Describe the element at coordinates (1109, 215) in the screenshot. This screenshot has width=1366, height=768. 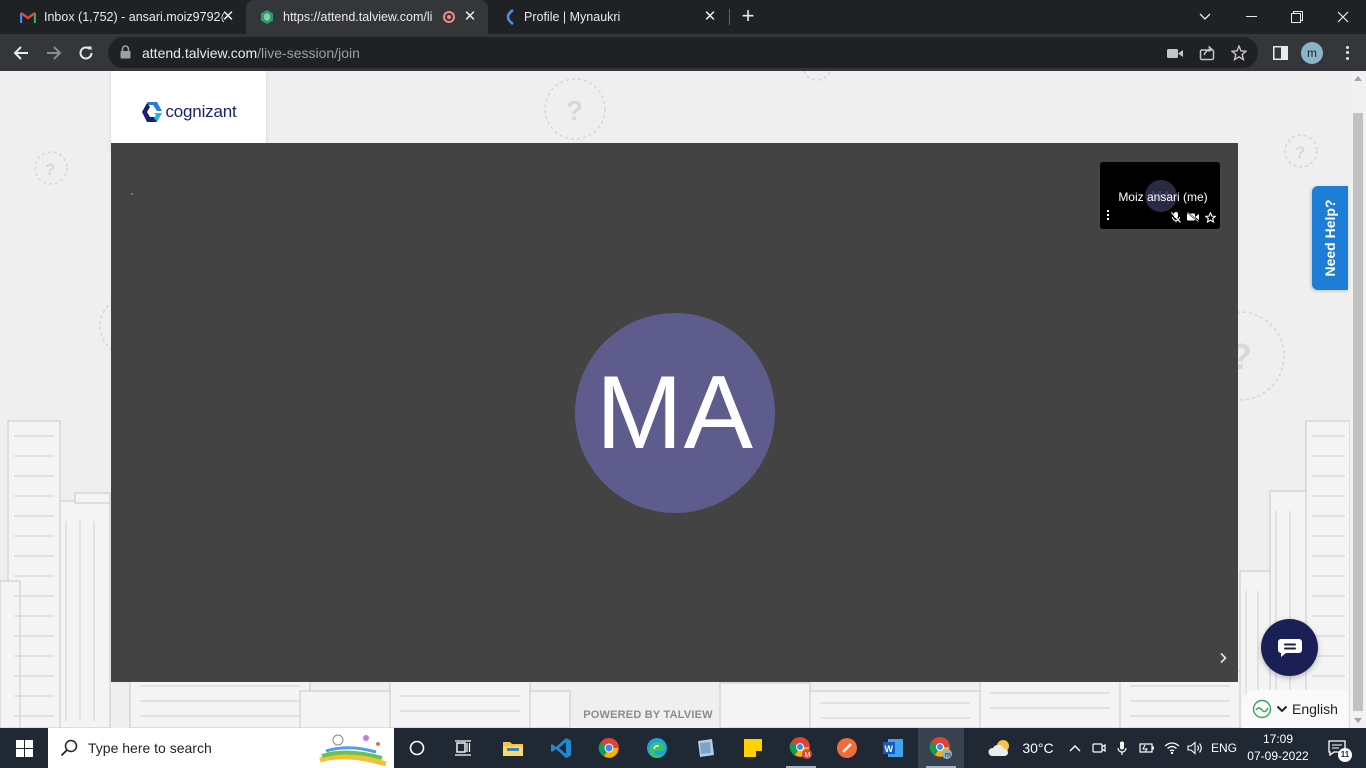
I see `tile-menu-icon` at that location.